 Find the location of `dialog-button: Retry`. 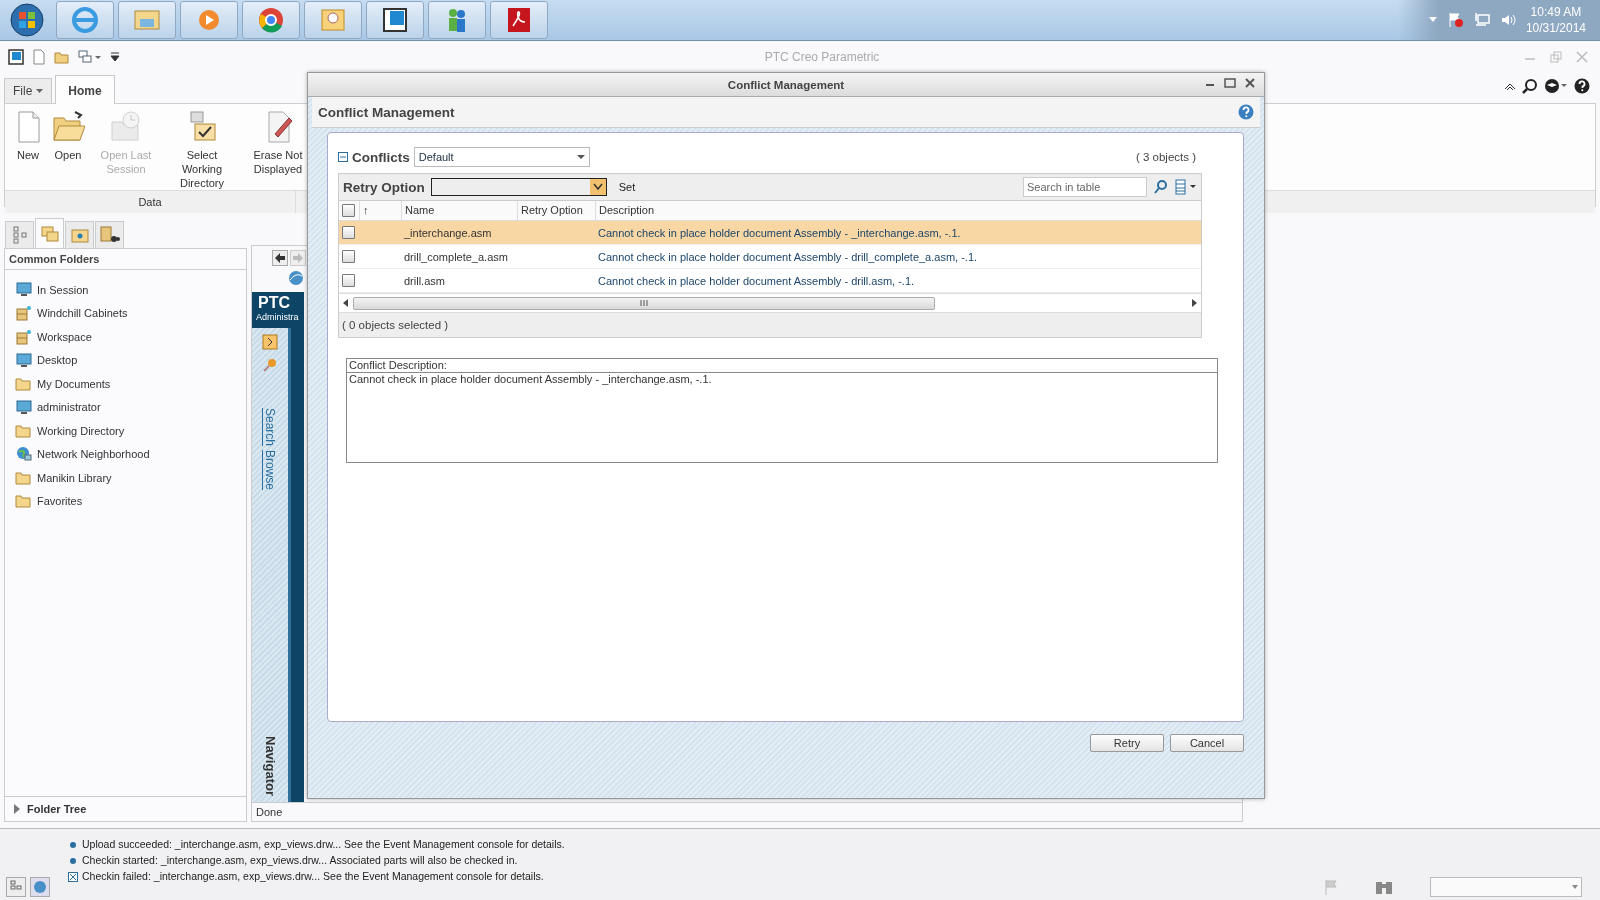

dialog-button: Retry is located at coordinates (1127, 743).